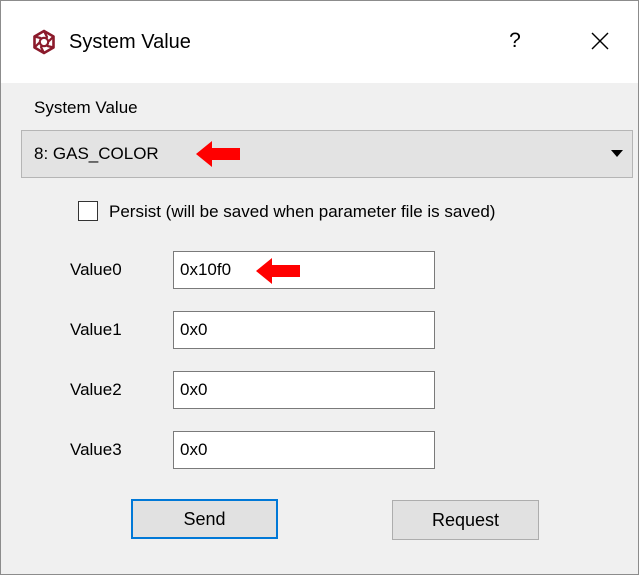 This screenshot has height=575, width=639. What do you see at coordinates (96, 269) in the screenshot?
I see `value0-label: Value0` at bounding box center [96, 269].